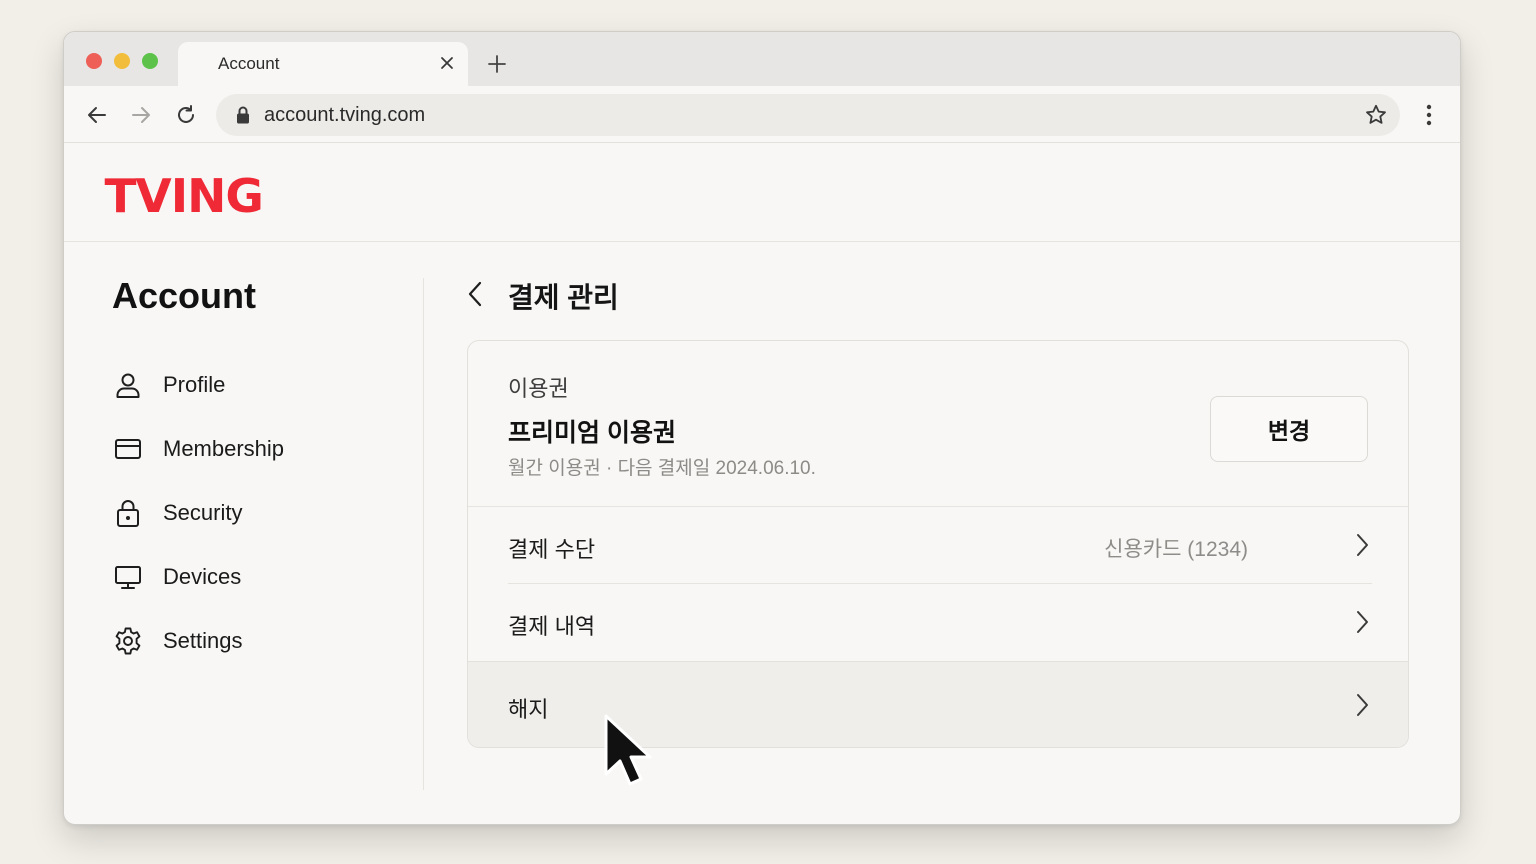 The image size is (1536, 864). Describe the element at coordinates (528, 709) in the screenshot. I see `row-label: 해지` at that location.